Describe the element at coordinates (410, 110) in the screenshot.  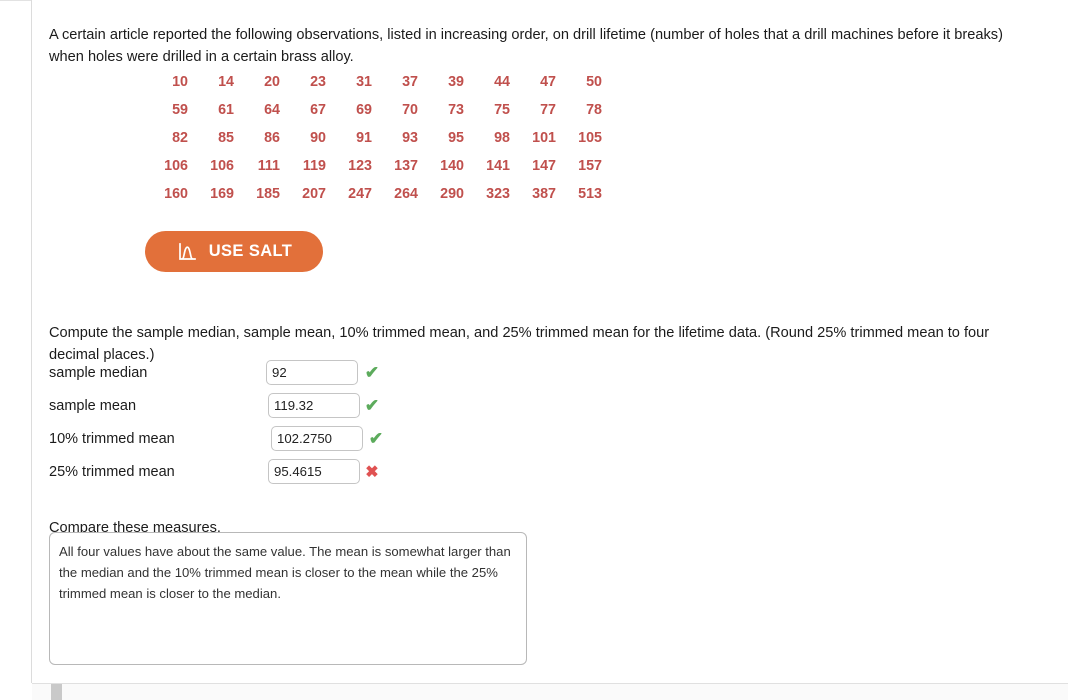
I see `data-cell: 70` at that location.